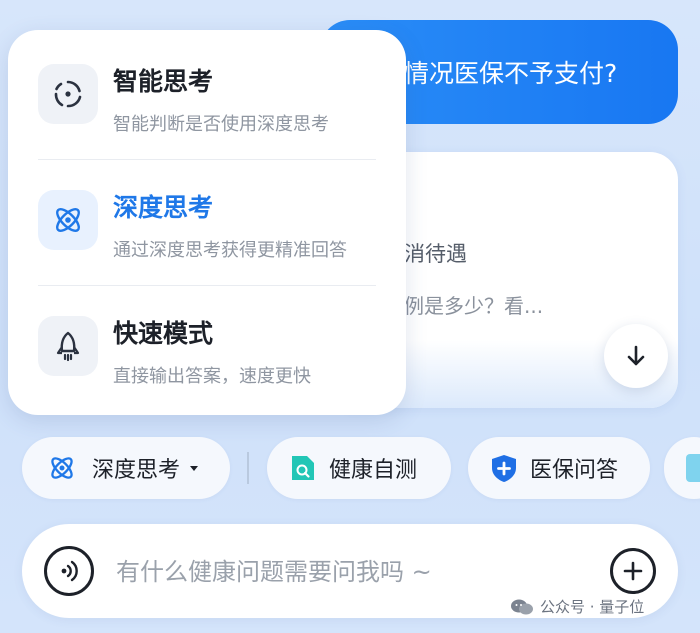 The height and width of the screenshot is (633, 700). I want to click on wechat-icon, so click(522, 606).